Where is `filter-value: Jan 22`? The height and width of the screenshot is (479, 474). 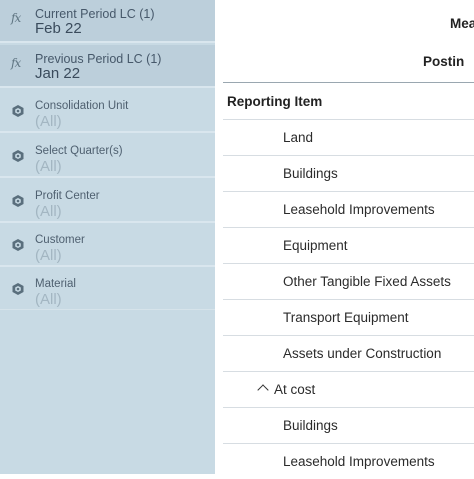
filter-value: Jan 22 is located at coordinates (58, 73).